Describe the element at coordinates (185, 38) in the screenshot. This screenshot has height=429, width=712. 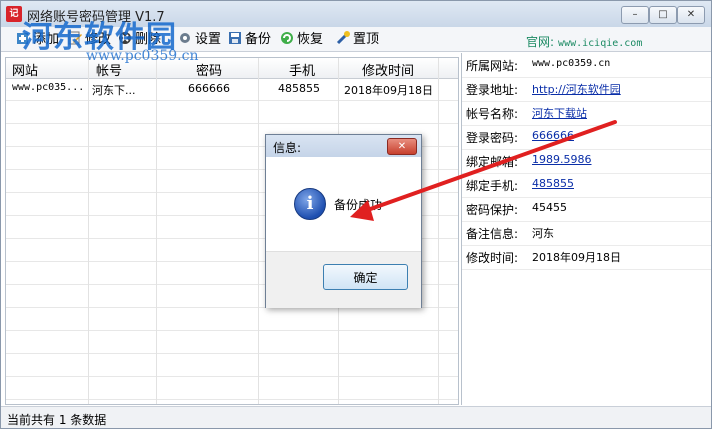
I see `gear-icon` at that location.